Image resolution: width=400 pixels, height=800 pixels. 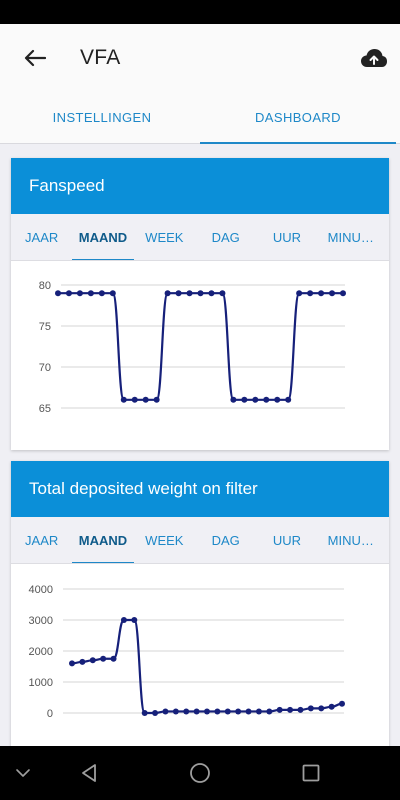 I want to click on back-button, so click(x=35, y=58).